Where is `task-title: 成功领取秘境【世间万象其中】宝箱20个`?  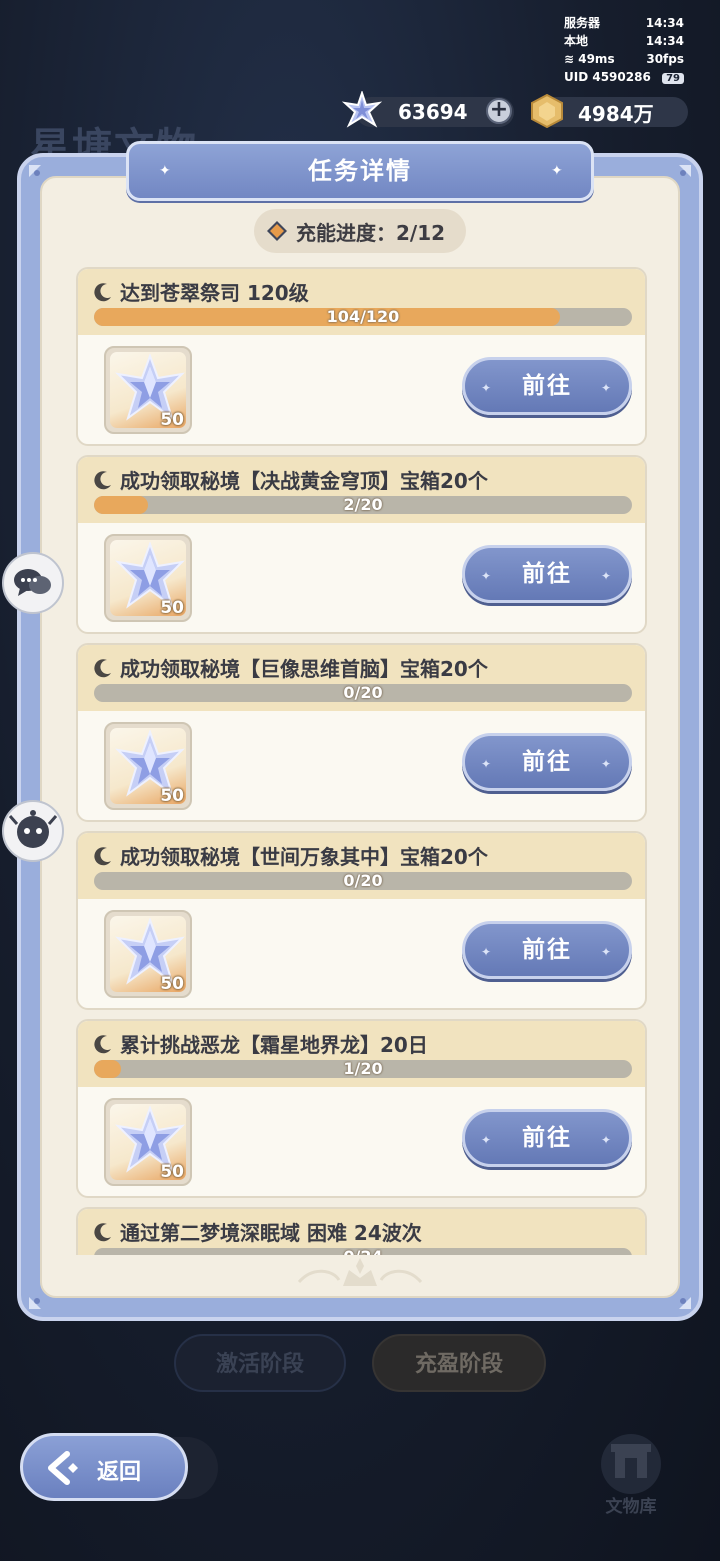
task-title: 成功领取秘境【世间万象其中】宝箱20个 is located at coordinates (304, 857).